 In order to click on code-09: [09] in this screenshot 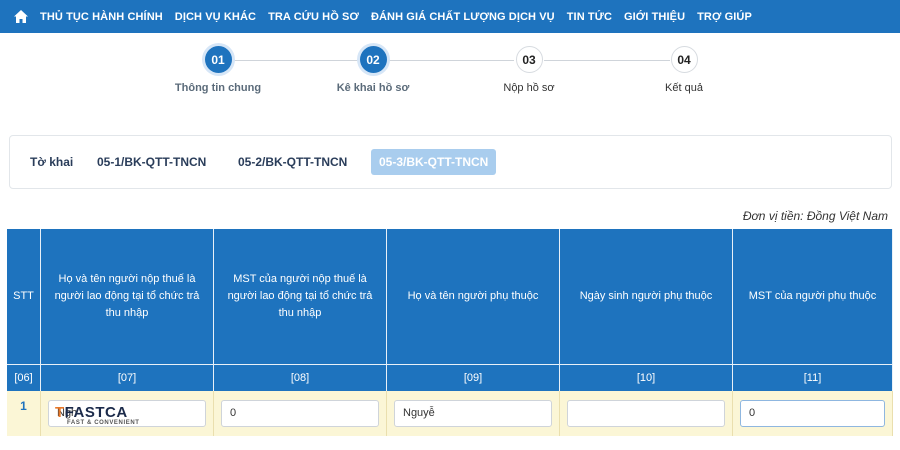, I will do `click(473, 378)`.